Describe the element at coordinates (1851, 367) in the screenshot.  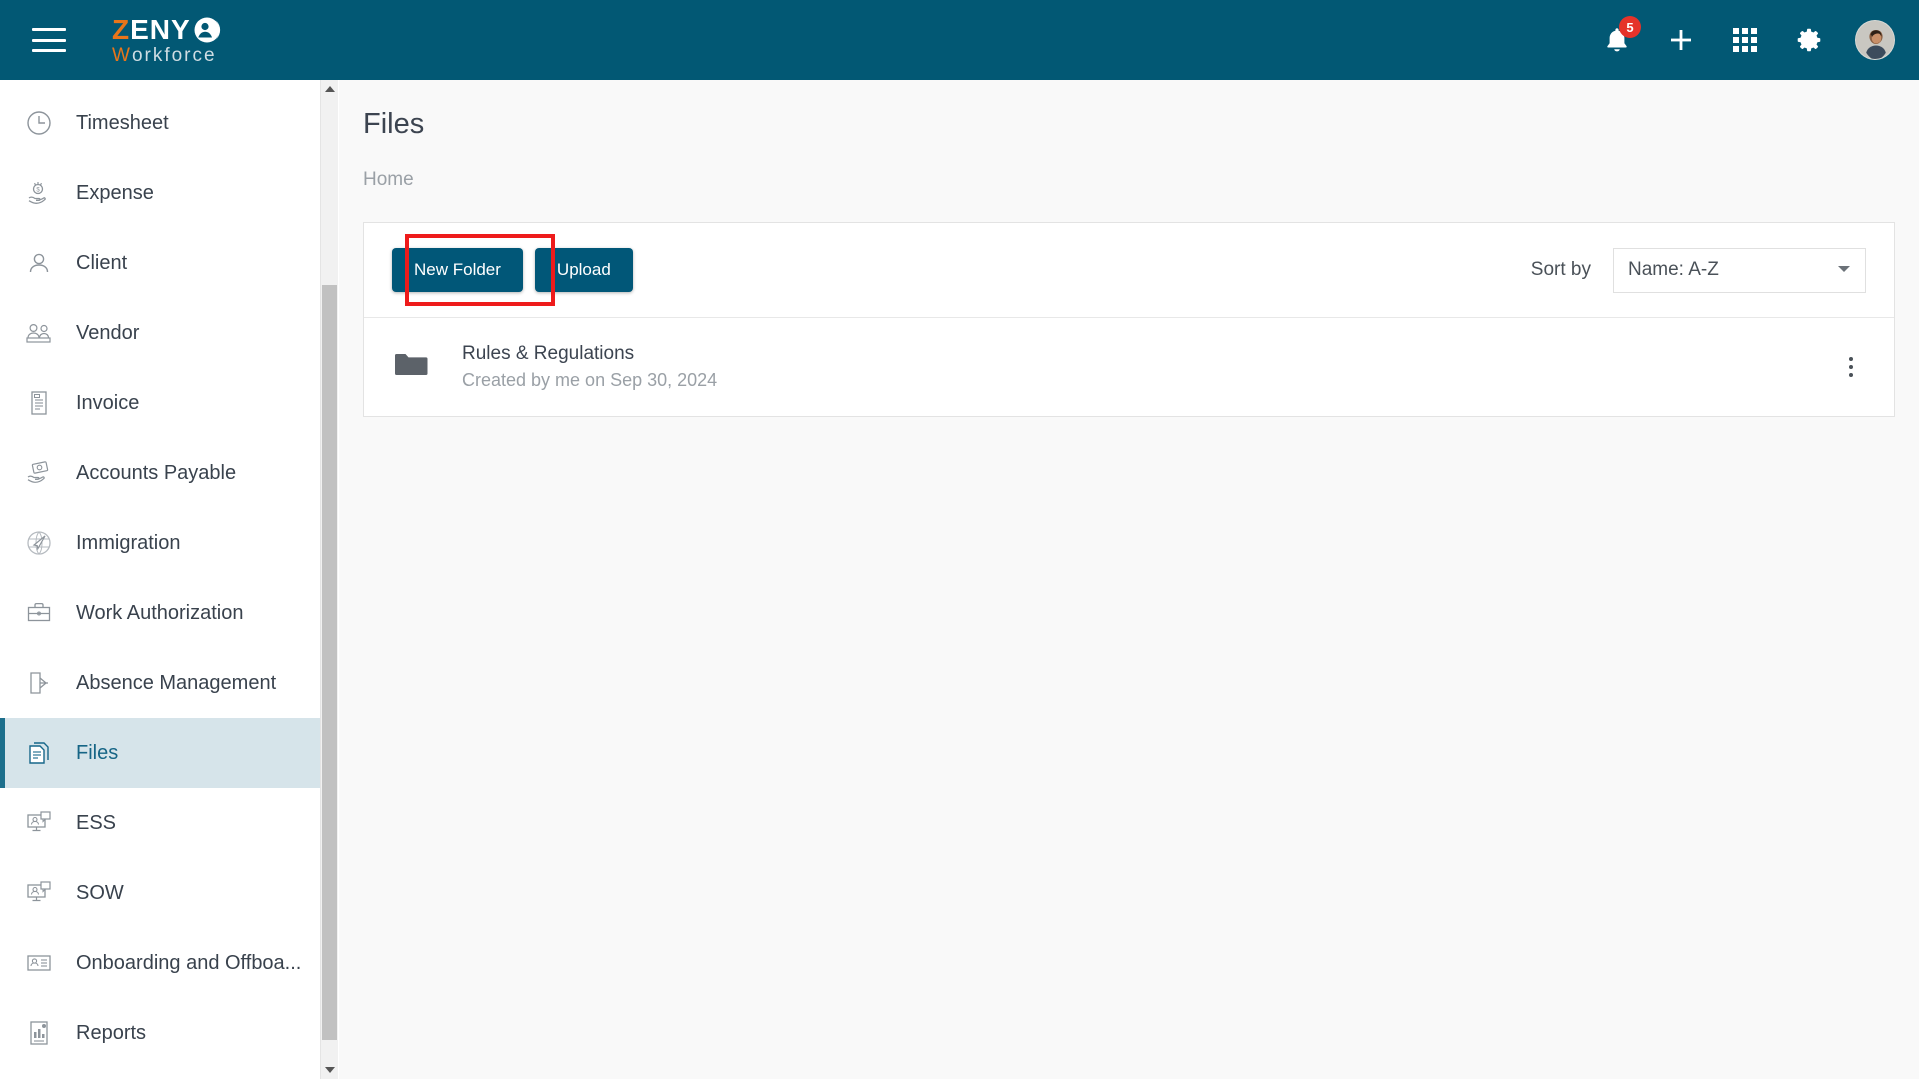
I see `kebab-menu-icon` at that location.